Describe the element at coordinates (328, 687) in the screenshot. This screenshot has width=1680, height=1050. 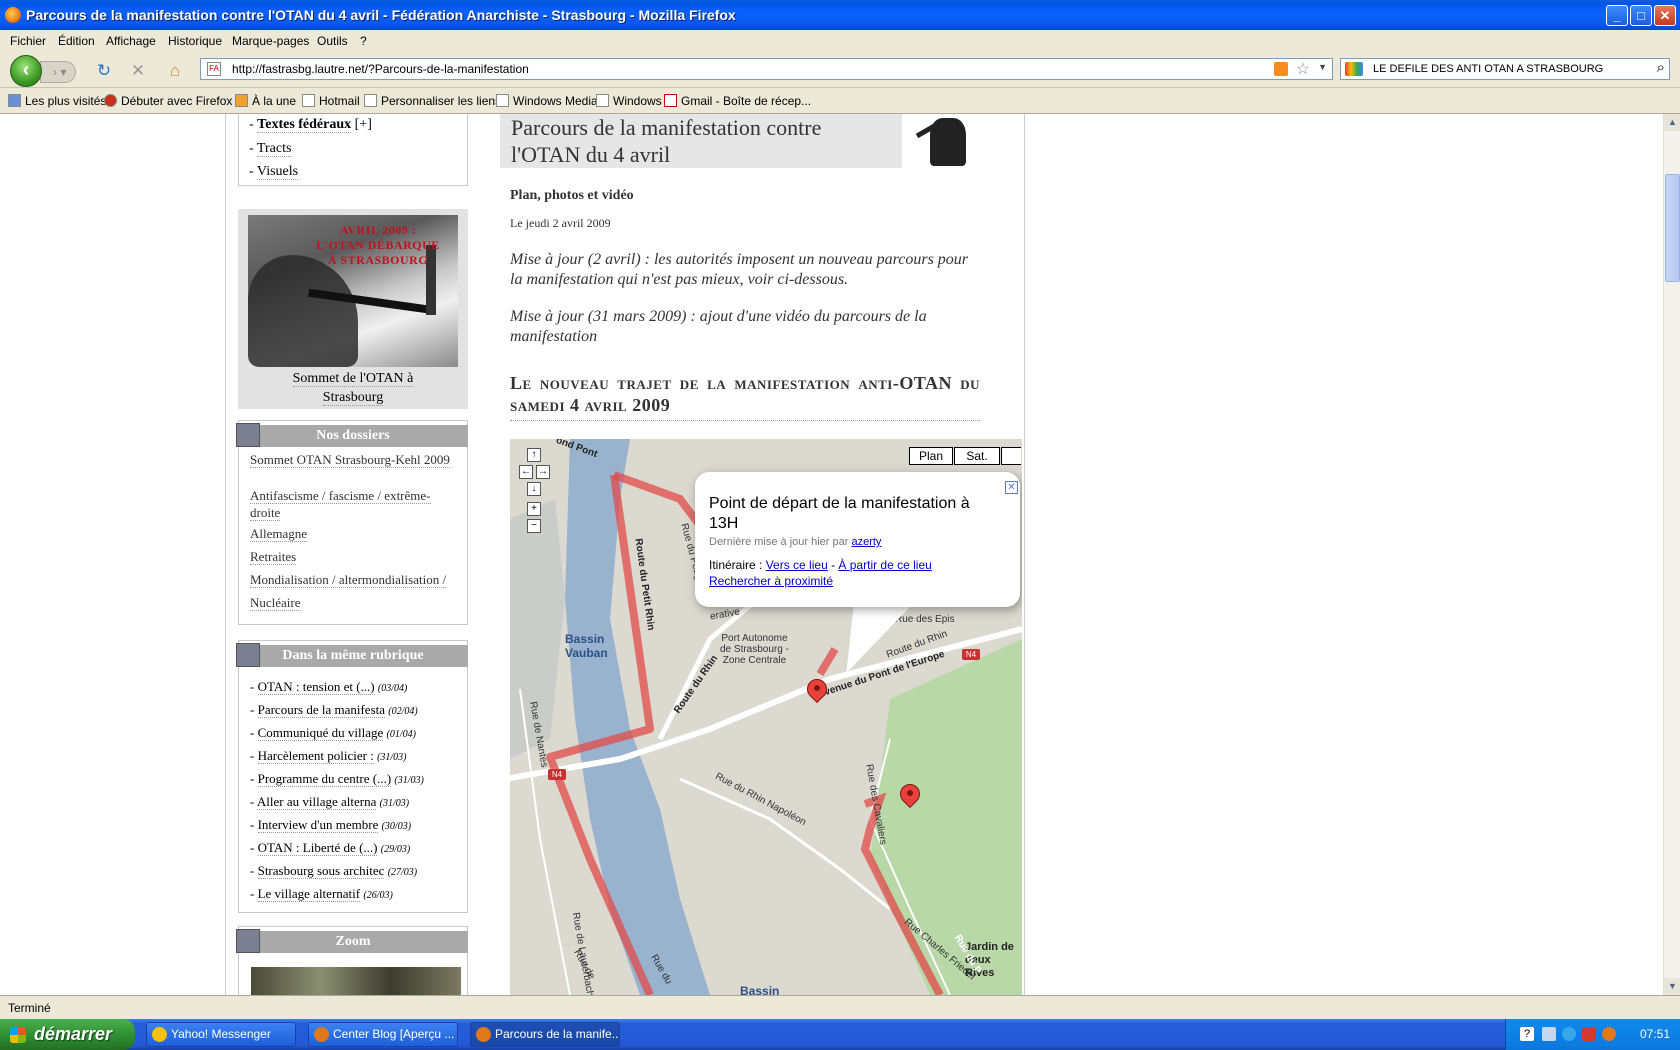
I see `rubrique-item: - OTAN : tension et (...) (03/04)` at that location.